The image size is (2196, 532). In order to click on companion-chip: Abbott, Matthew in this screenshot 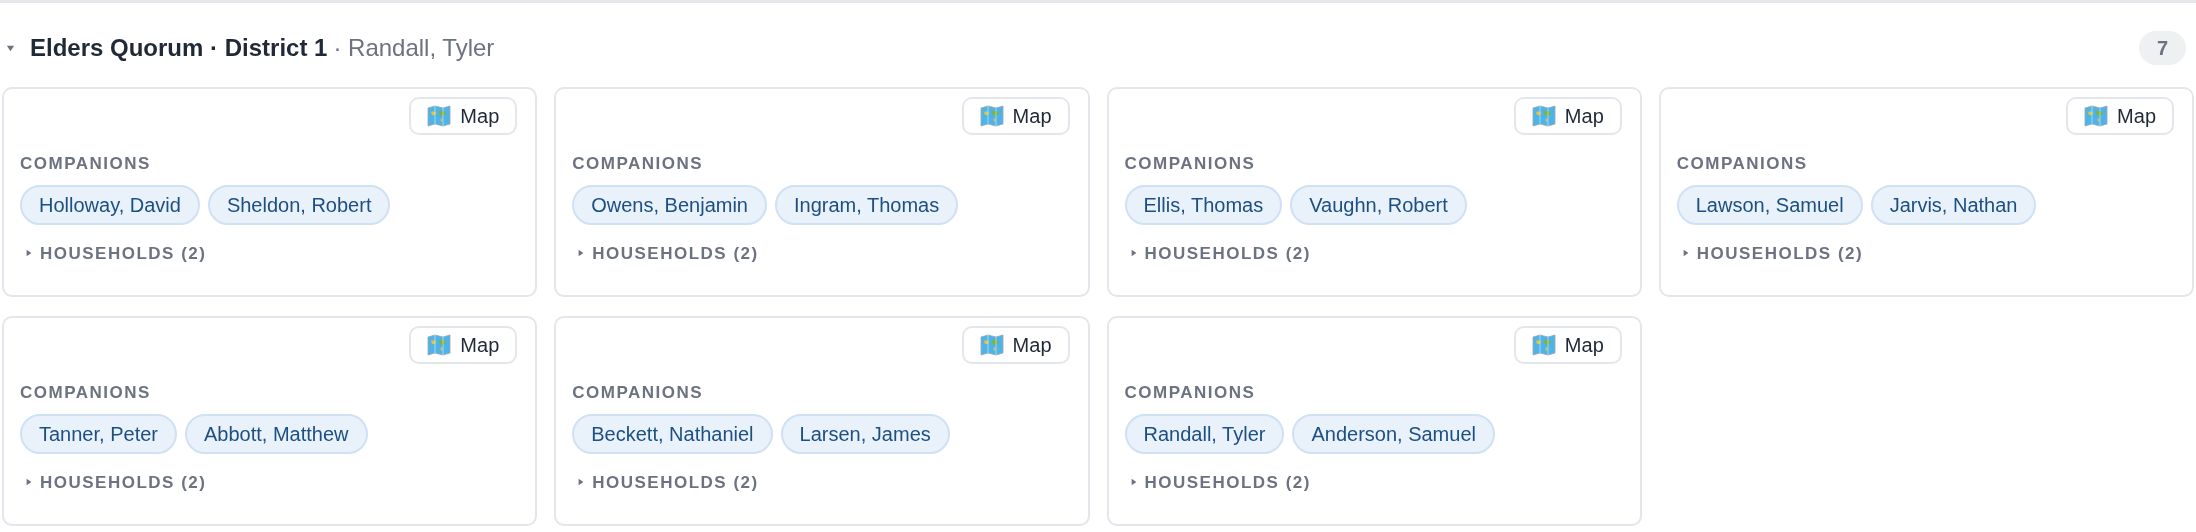, I will do `click(276, 433)`.